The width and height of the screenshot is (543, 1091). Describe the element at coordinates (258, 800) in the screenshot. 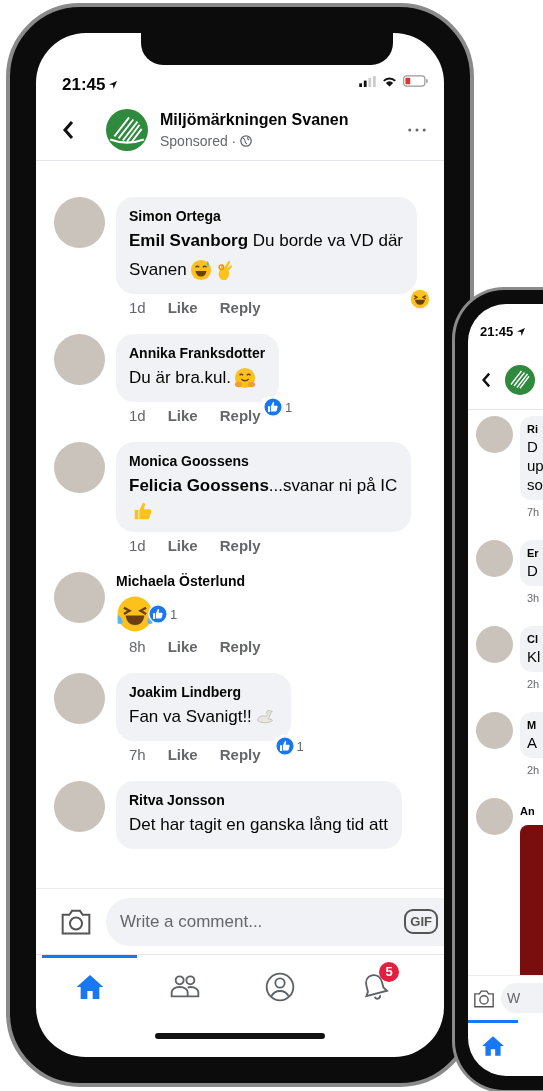

I see `comment-author: Ritva Jonsson` at that location.